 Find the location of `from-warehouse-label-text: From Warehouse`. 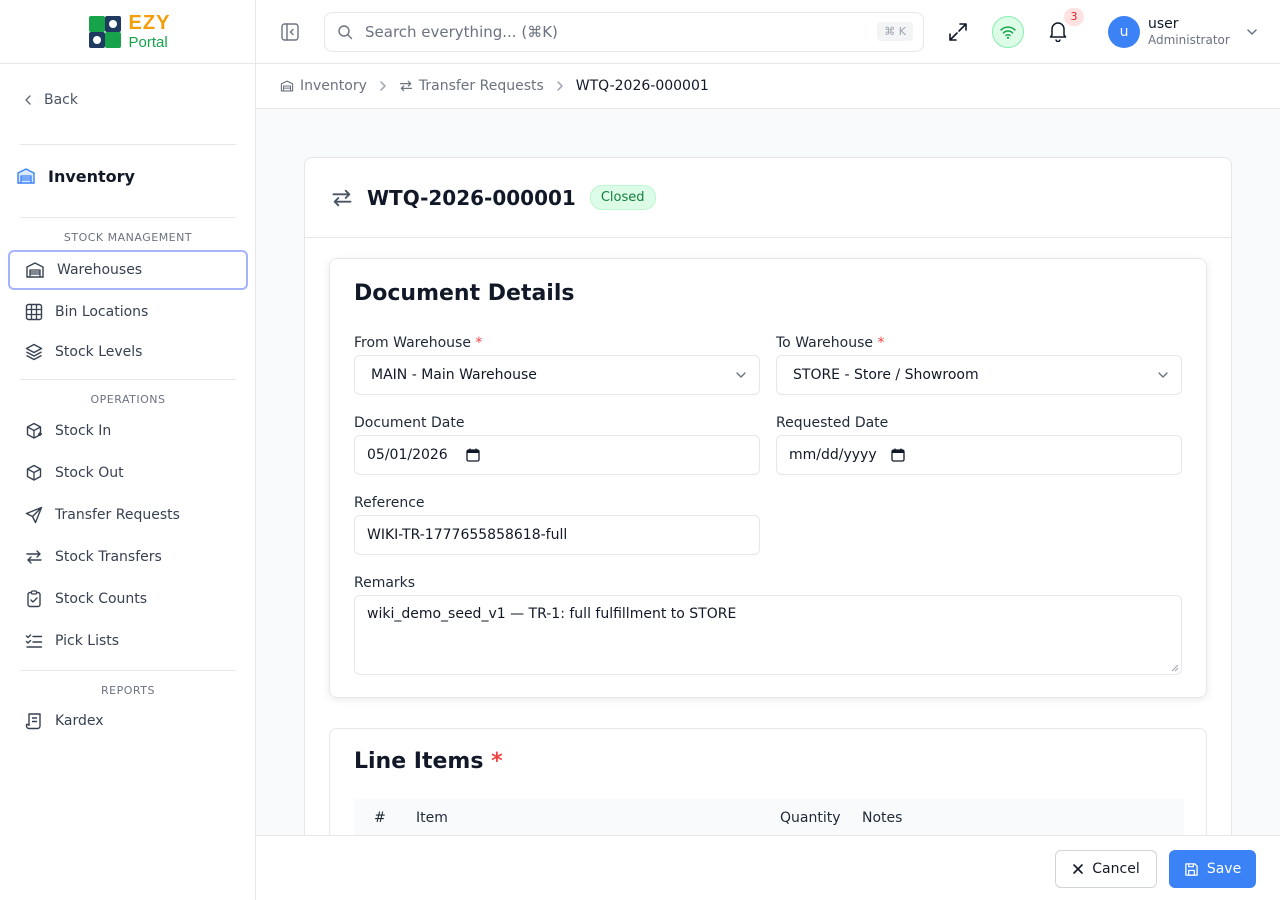

from-warehouse-label-text: From Warehouse is located at coordinates (412, 343).